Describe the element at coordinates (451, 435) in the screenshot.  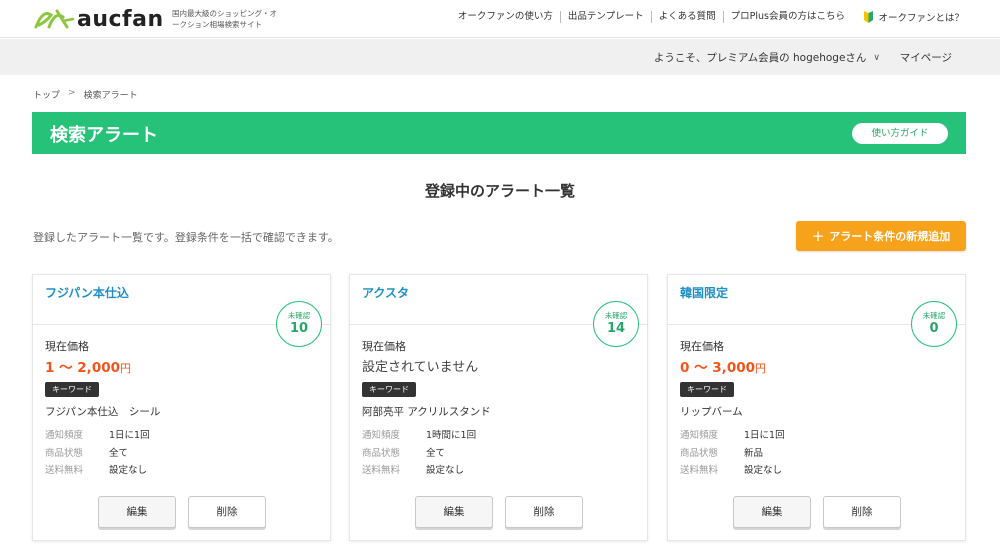
I see `frequency-value: 1時間に1回` at that location.